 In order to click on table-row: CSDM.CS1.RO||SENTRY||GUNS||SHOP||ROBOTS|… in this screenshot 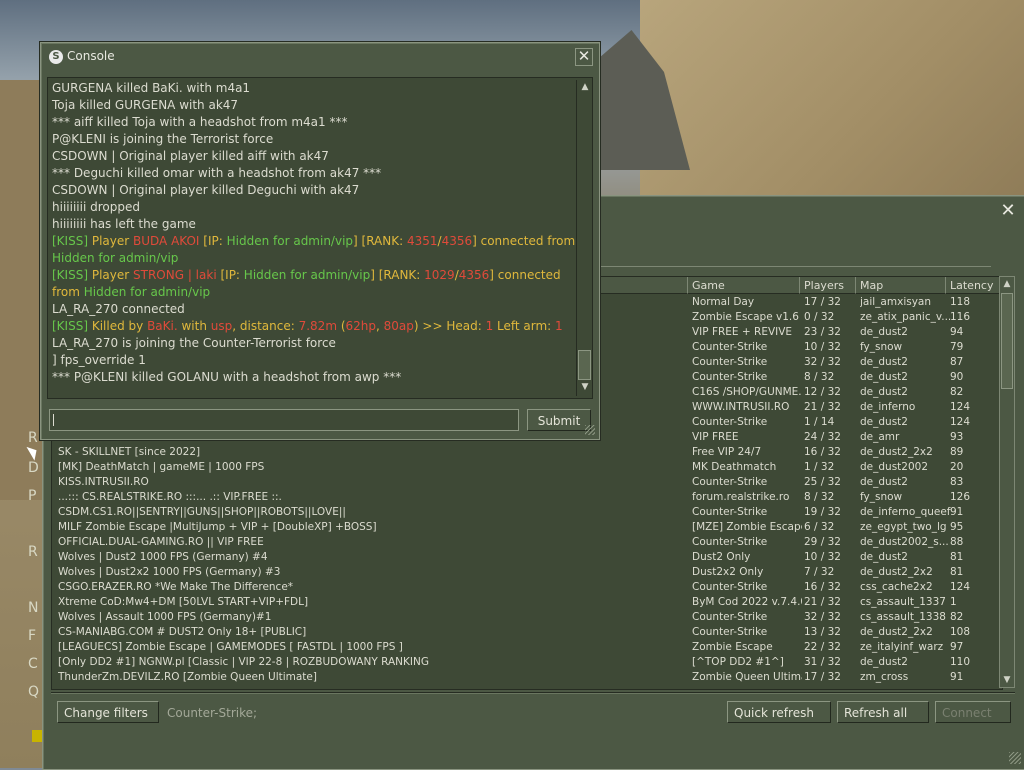, I will do `click(527, 512)`.